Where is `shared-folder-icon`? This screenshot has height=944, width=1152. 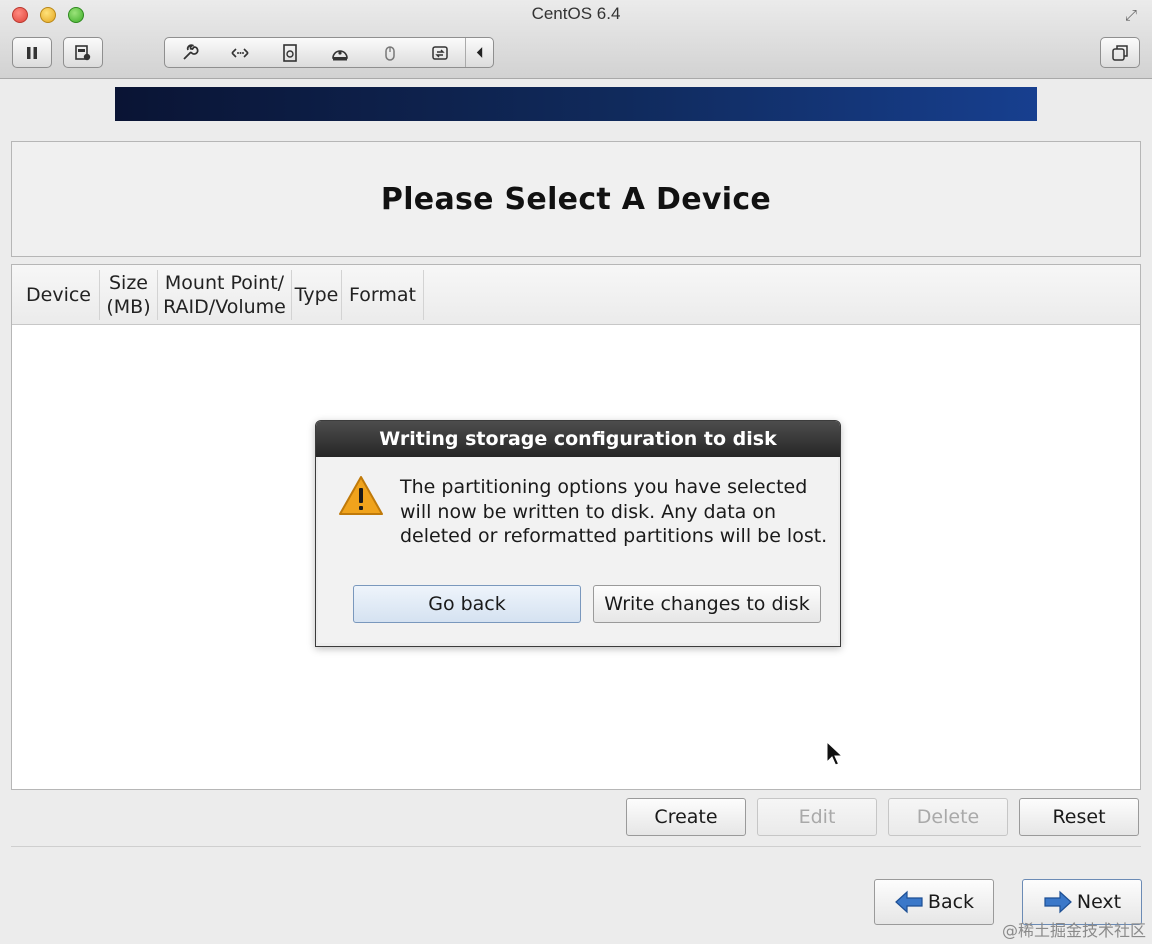 shared-folder-icon is located at coordinates (440, 52).